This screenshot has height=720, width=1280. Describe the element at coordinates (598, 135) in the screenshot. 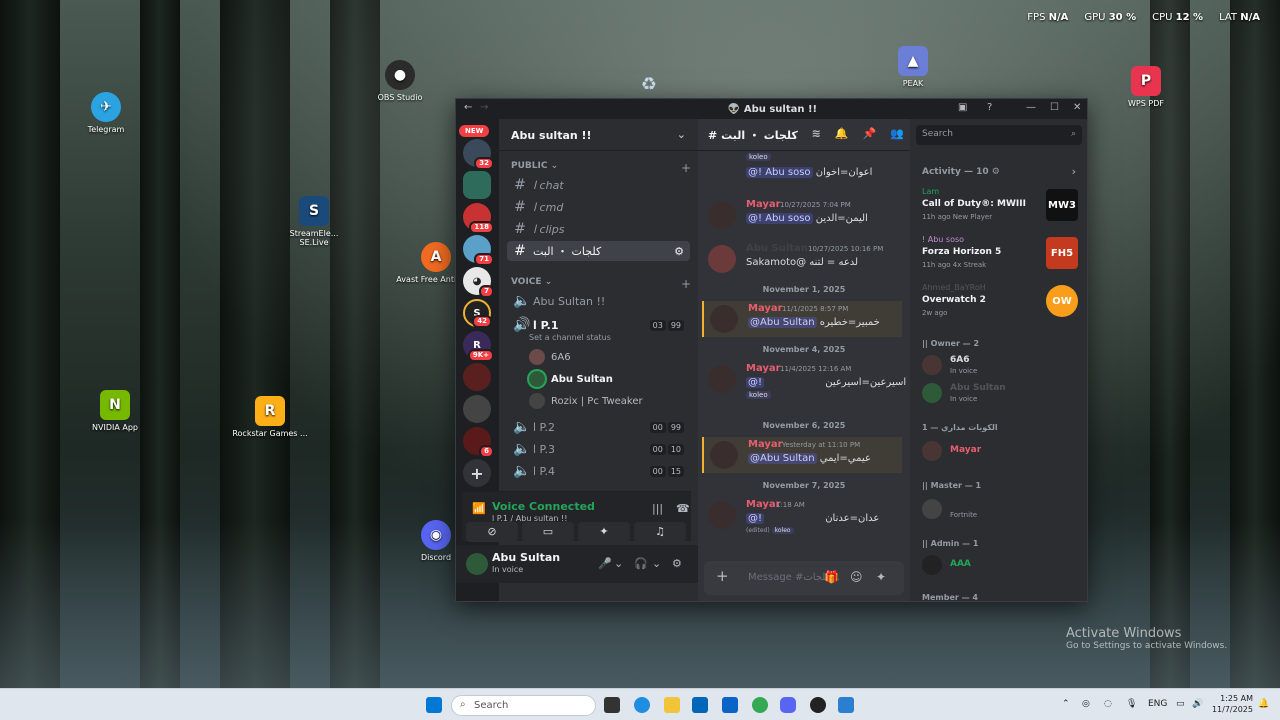

I see `server-header: Abu sultan !! ⌄` at that location.